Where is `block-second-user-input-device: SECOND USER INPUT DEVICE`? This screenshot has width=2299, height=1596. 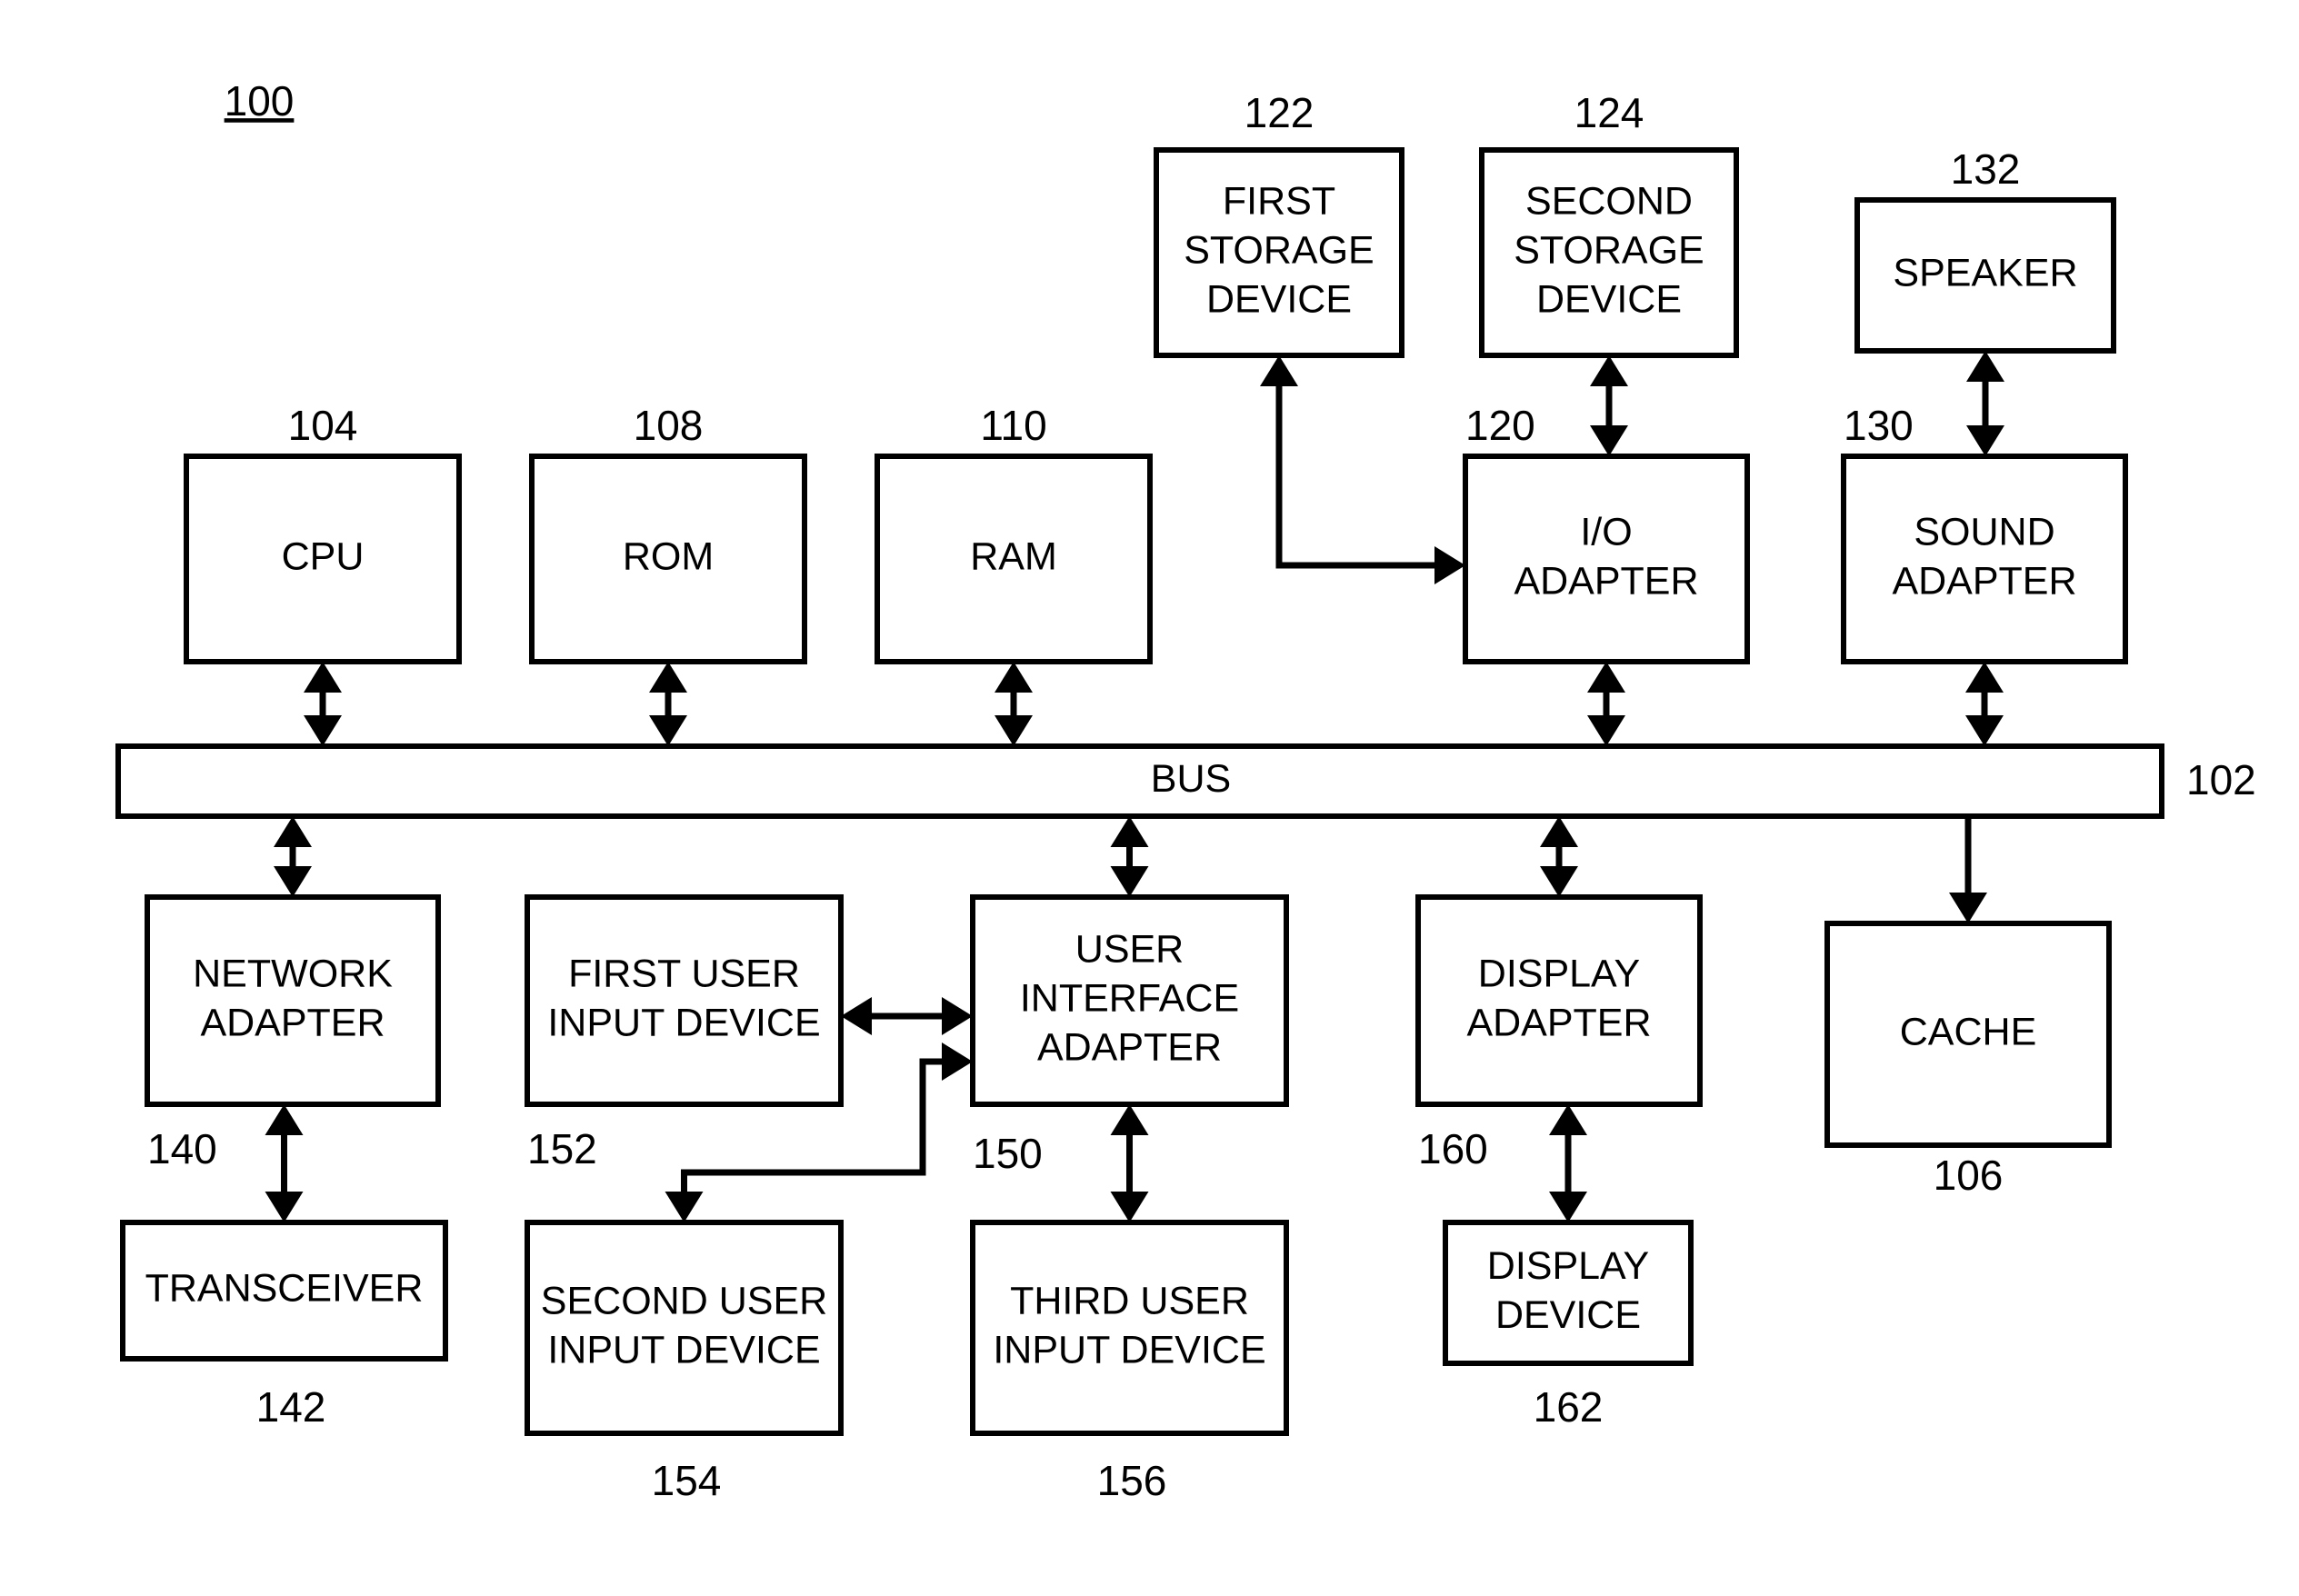
block-second-user-input-device: SECOND USER INPUT DEVICE is located at coordinates (684, 1328).